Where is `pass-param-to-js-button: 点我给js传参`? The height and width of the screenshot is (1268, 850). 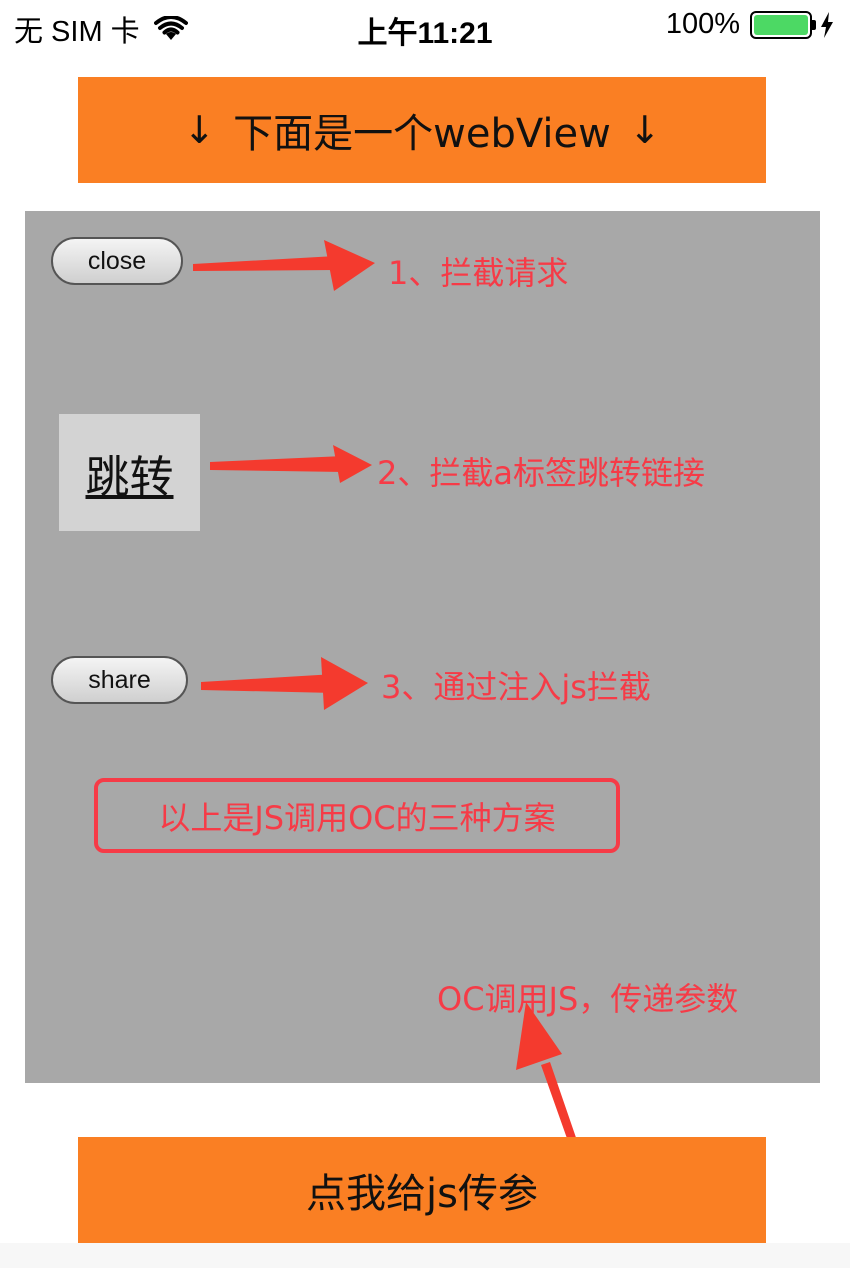 pass-param-to-js-button: 点我给js传参 is located at coordinates (422, 1190).